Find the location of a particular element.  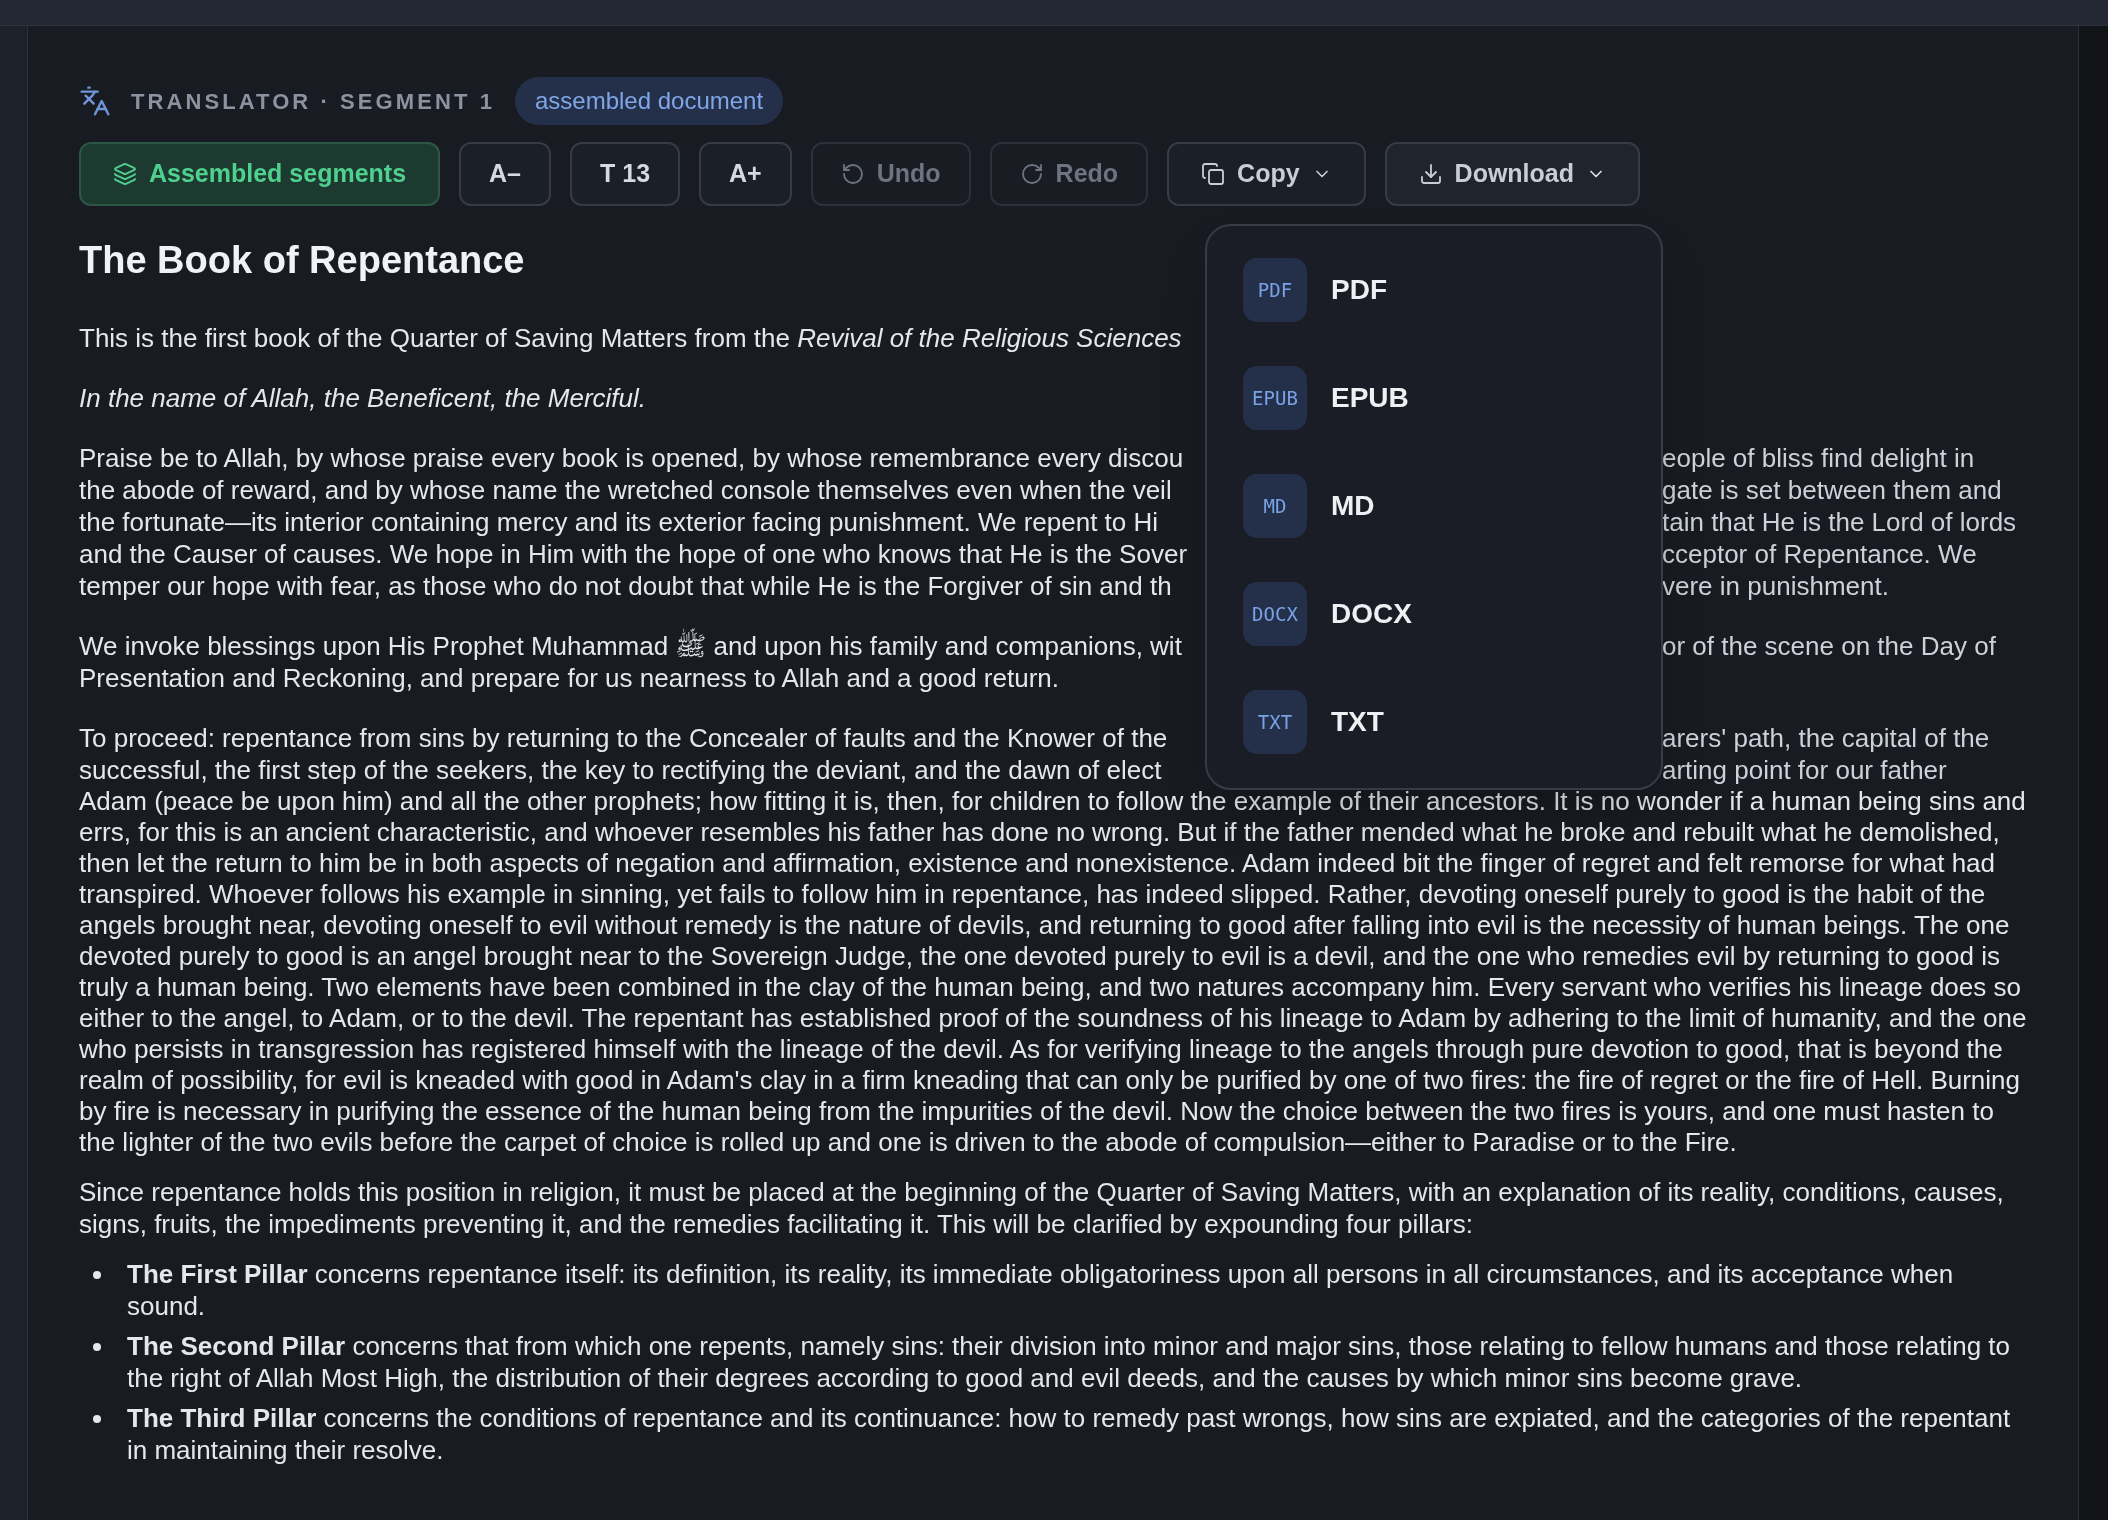

paragraph: Presentation and Reckoning, and prepare for us nearness to Allah and a good return. is located at coordinates (569, 678).